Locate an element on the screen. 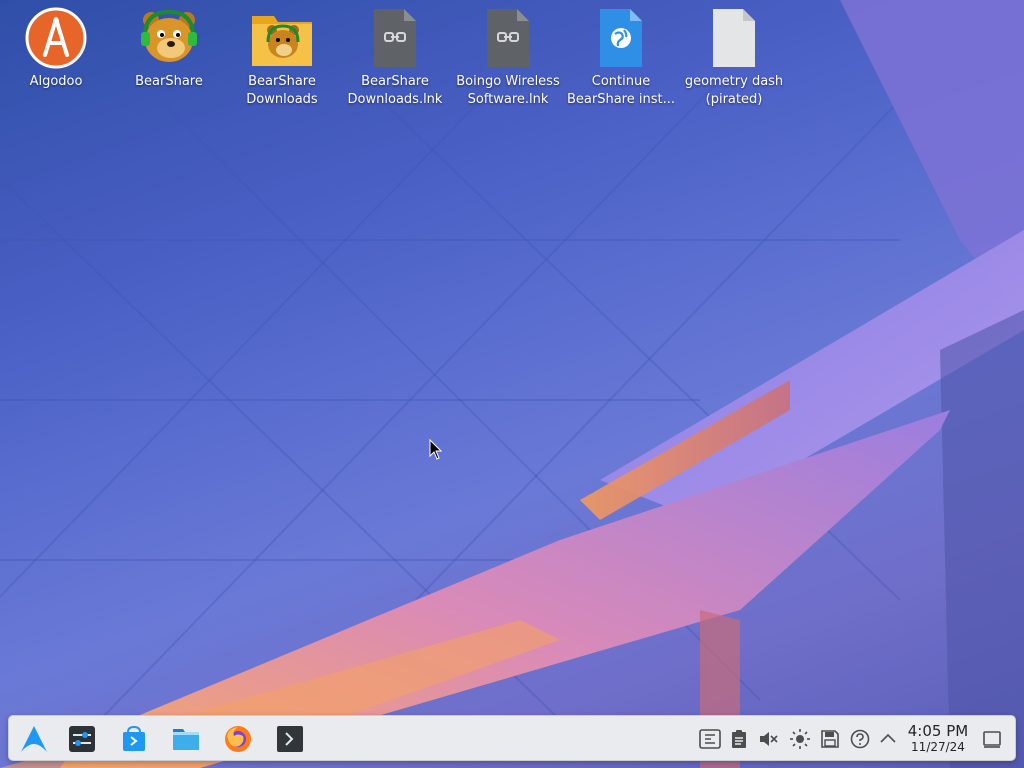 This screenshot has width=1024, height=768. desktop-icon-boingo-wireless-lnk: Boingo Wireless Software.lnk is located at coordinates (508, 62).